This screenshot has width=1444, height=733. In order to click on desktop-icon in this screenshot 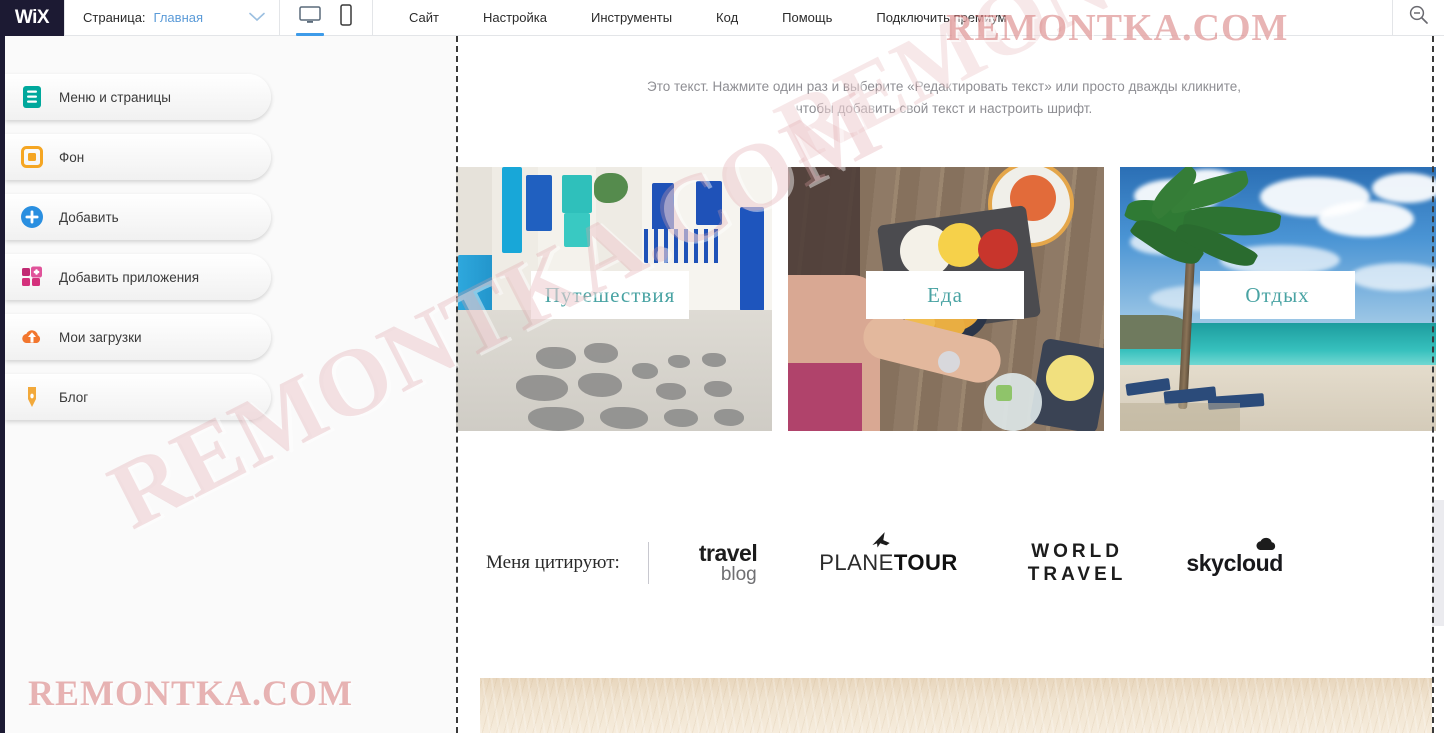, I will do `click(310, 17)`.